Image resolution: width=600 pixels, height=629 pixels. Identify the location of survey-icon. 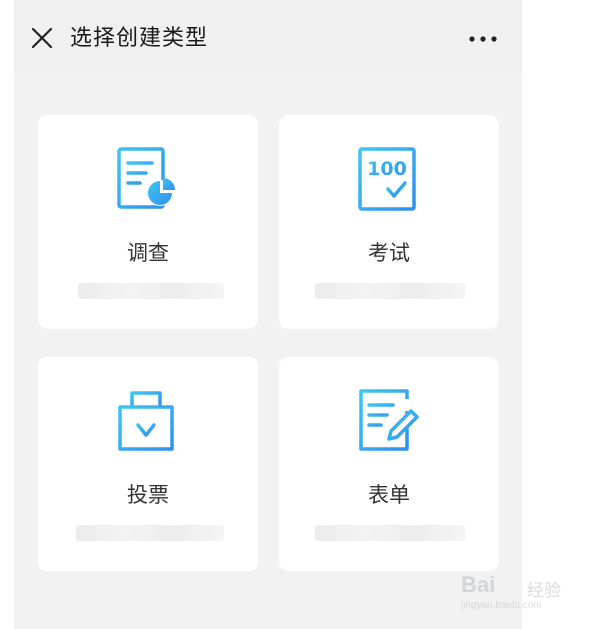
(147, 180).